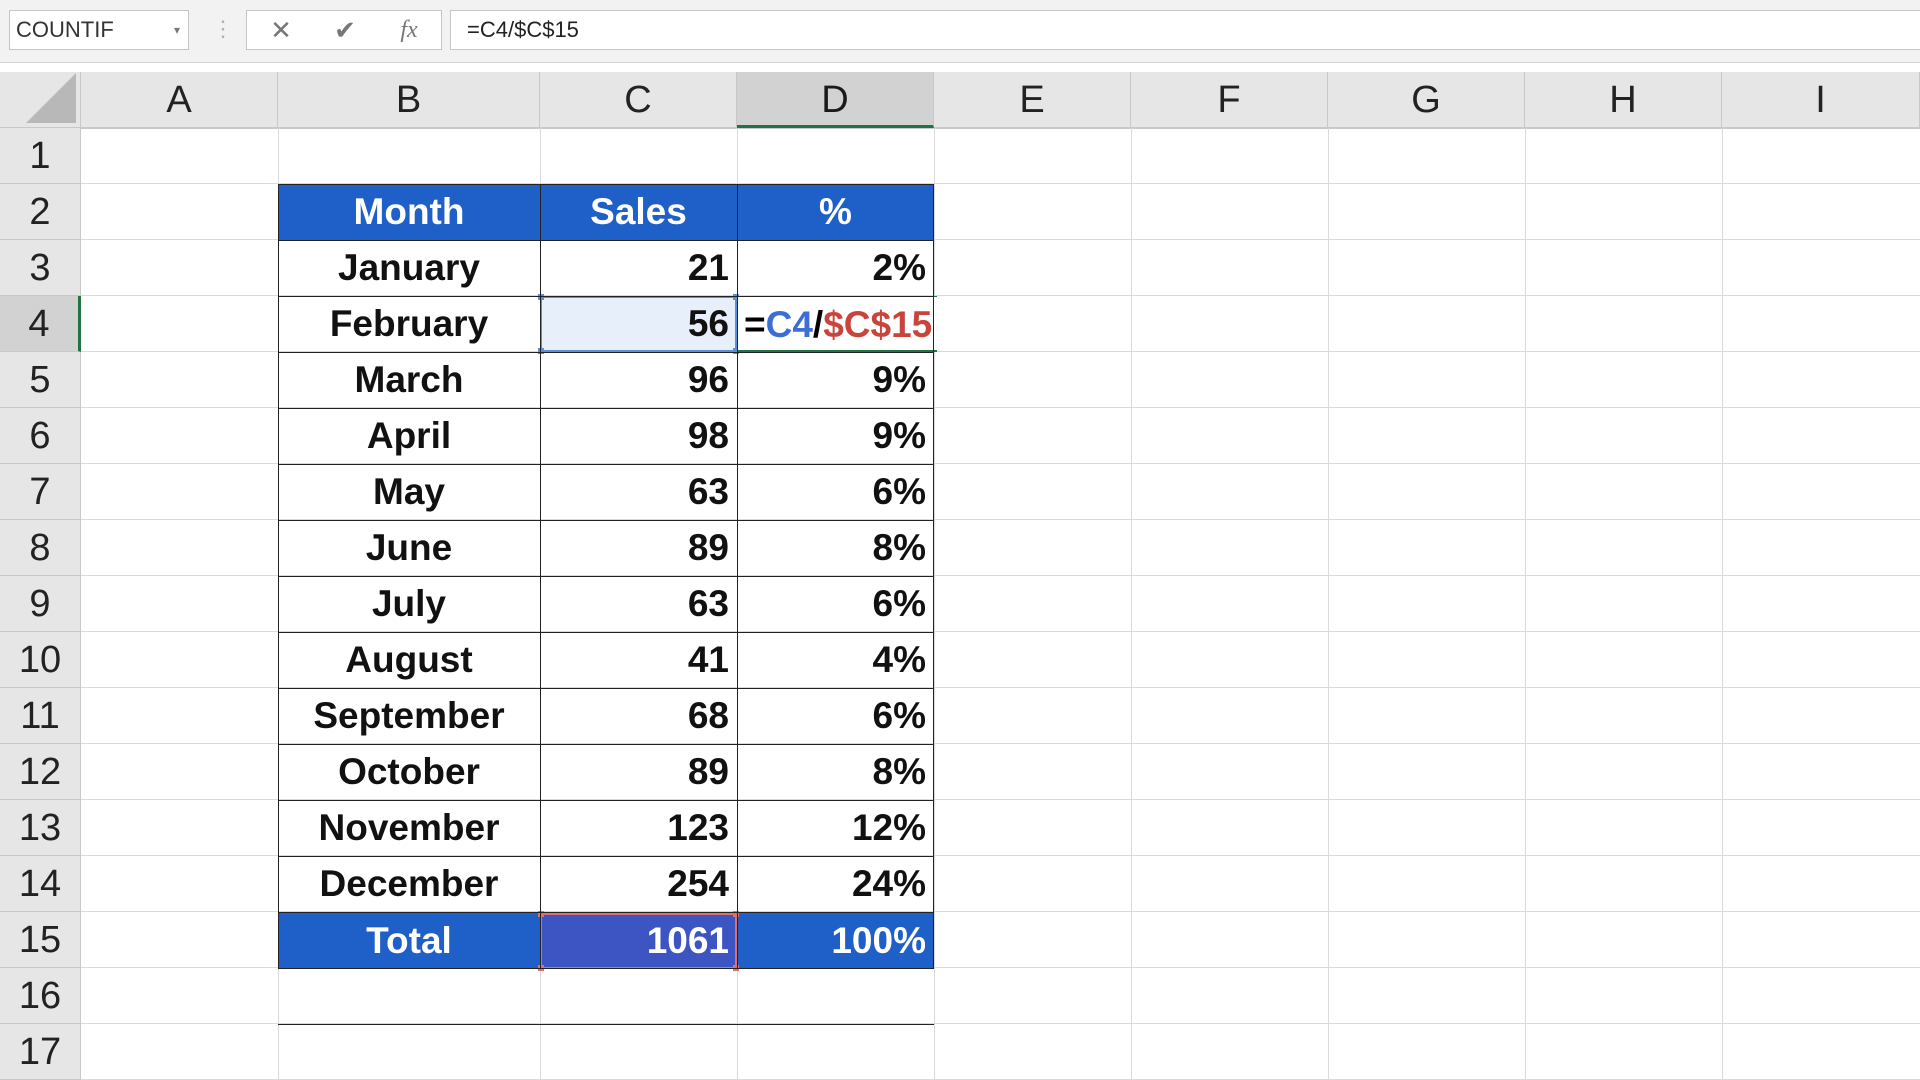  What do you see at coordinates (281, 30) in the screenshot?
I see `cancel-icon: ✕` at bounding box center [281, 30].